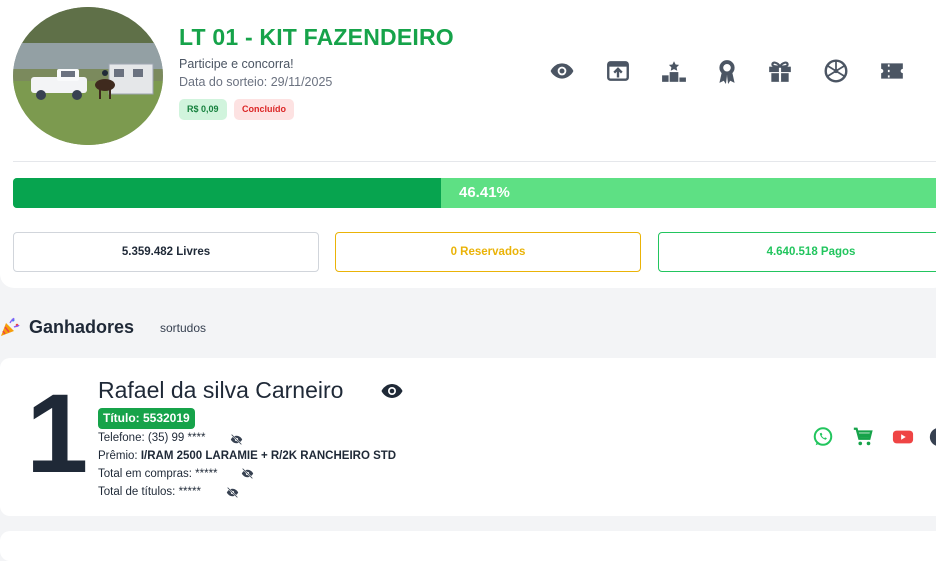 The image size is (936, 561). I want to click on party-popper-icon, so click(10, 327).